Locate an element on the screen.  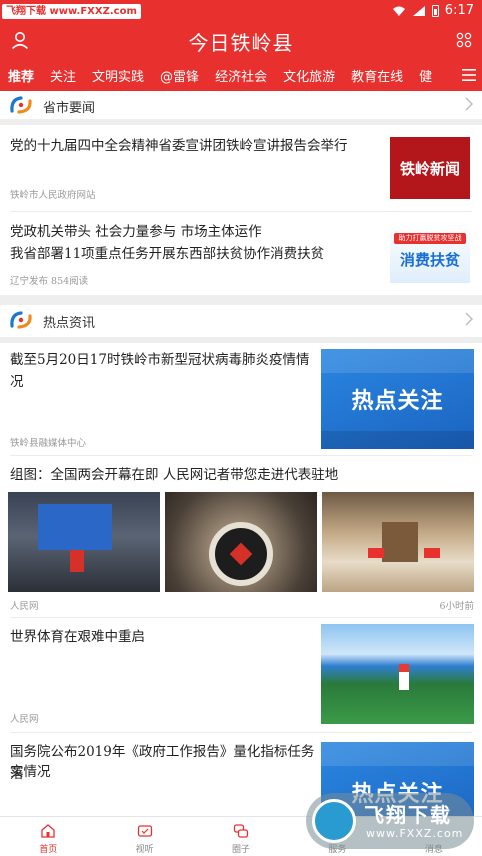
section-title: 热点资讯 is located at coordinates (69, 323).